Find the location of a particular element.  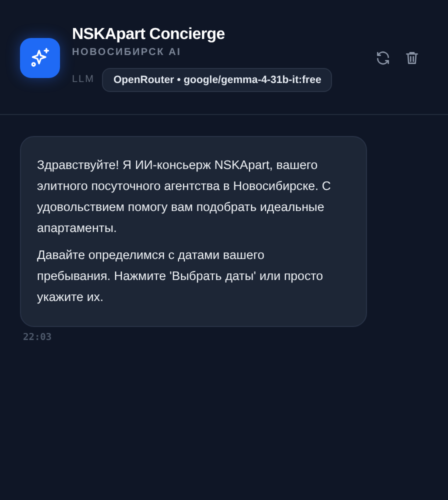

message-text: Давайте определимся с датами вашего пребывания. Нажмите 'Выбрать даты' или просто укажите их. is located at coordinates (180, 276).